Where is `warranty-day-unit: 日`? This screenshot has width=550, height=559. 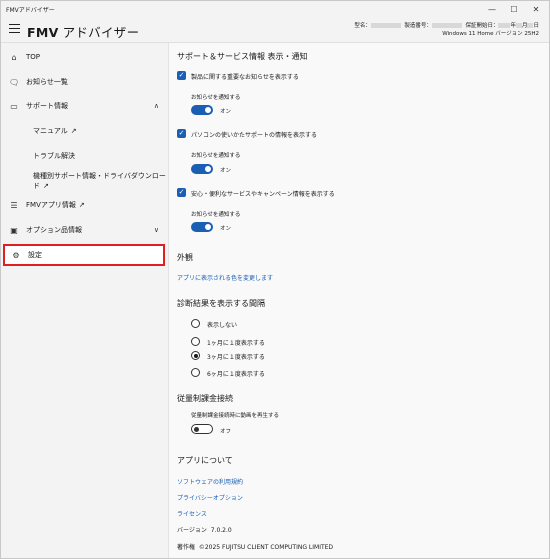
warranty-day-unit: 日 is located at coordinates (536, 26).